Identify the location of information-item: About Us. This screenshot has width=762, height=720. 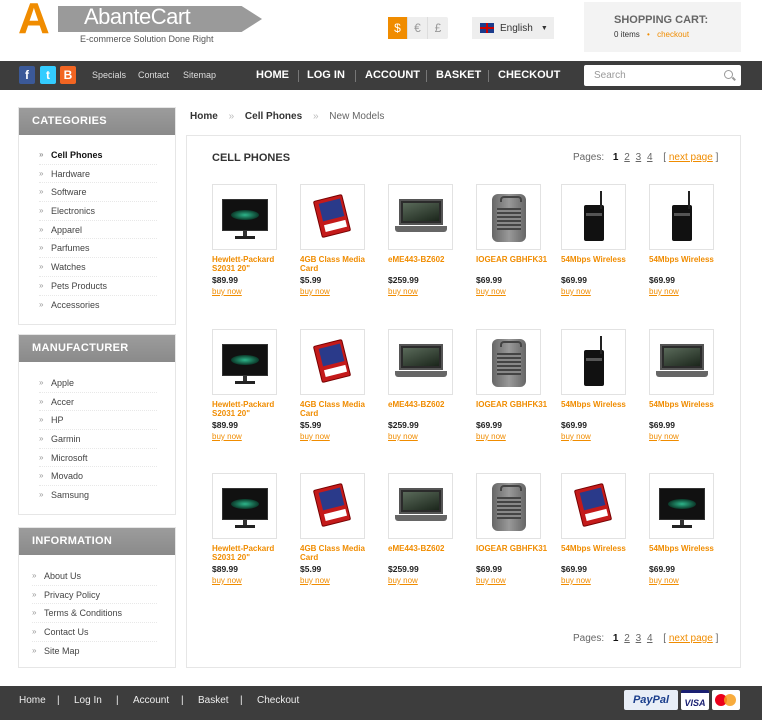
(94, 576).